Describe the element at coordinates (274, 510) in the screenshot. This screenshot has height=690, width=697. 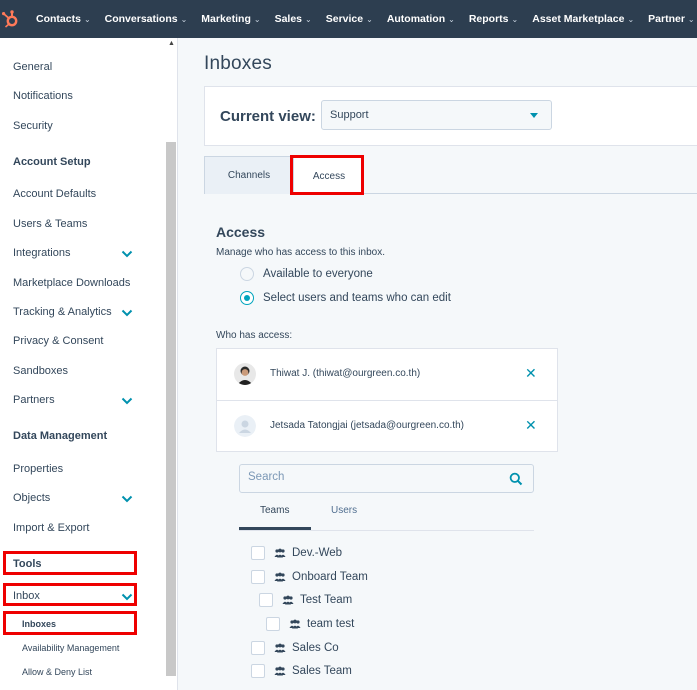
I see `tab-teams: Teams` at that location.